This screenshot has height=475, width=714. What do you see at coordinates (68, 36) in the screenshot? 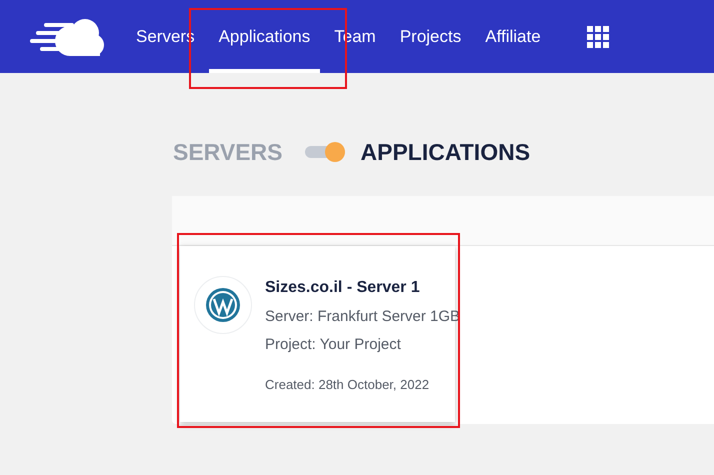
I see `cloud-logo-icon` at bounding box center [68, 36].